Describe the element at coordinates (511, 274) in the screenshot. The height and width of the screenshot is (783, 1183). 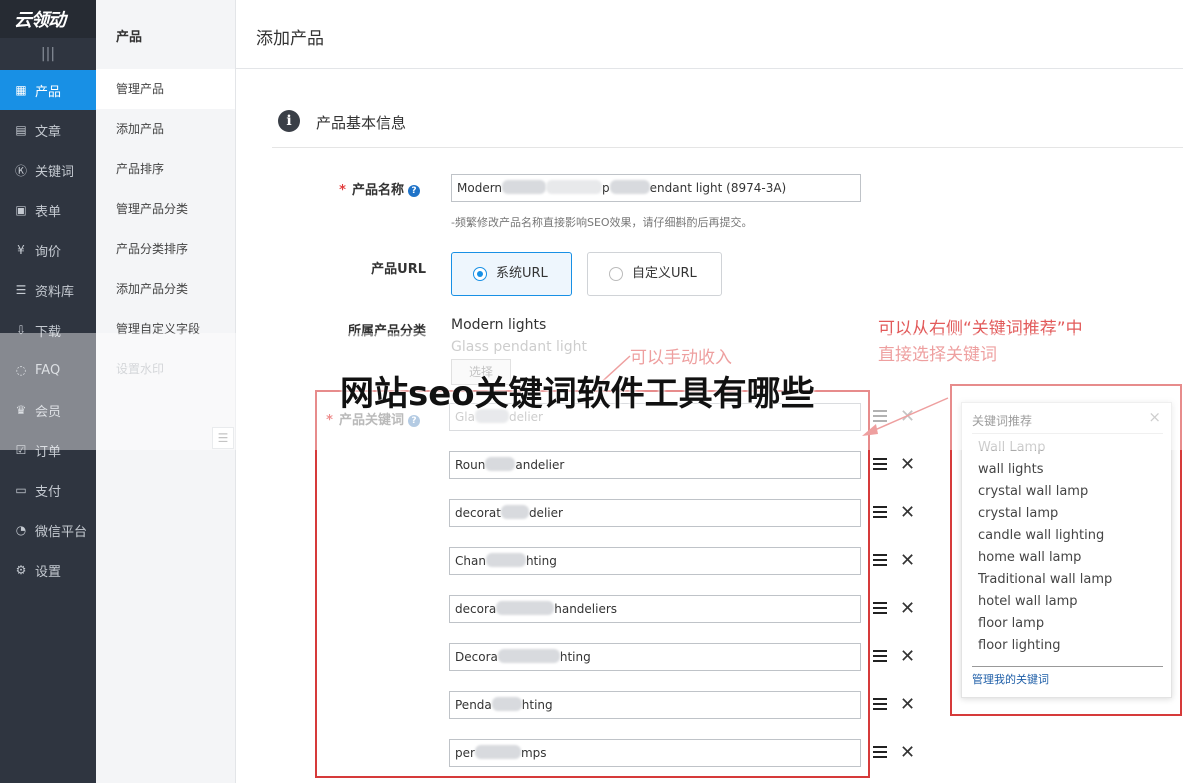
I see `system-url-radio: 系统URL` at that location.